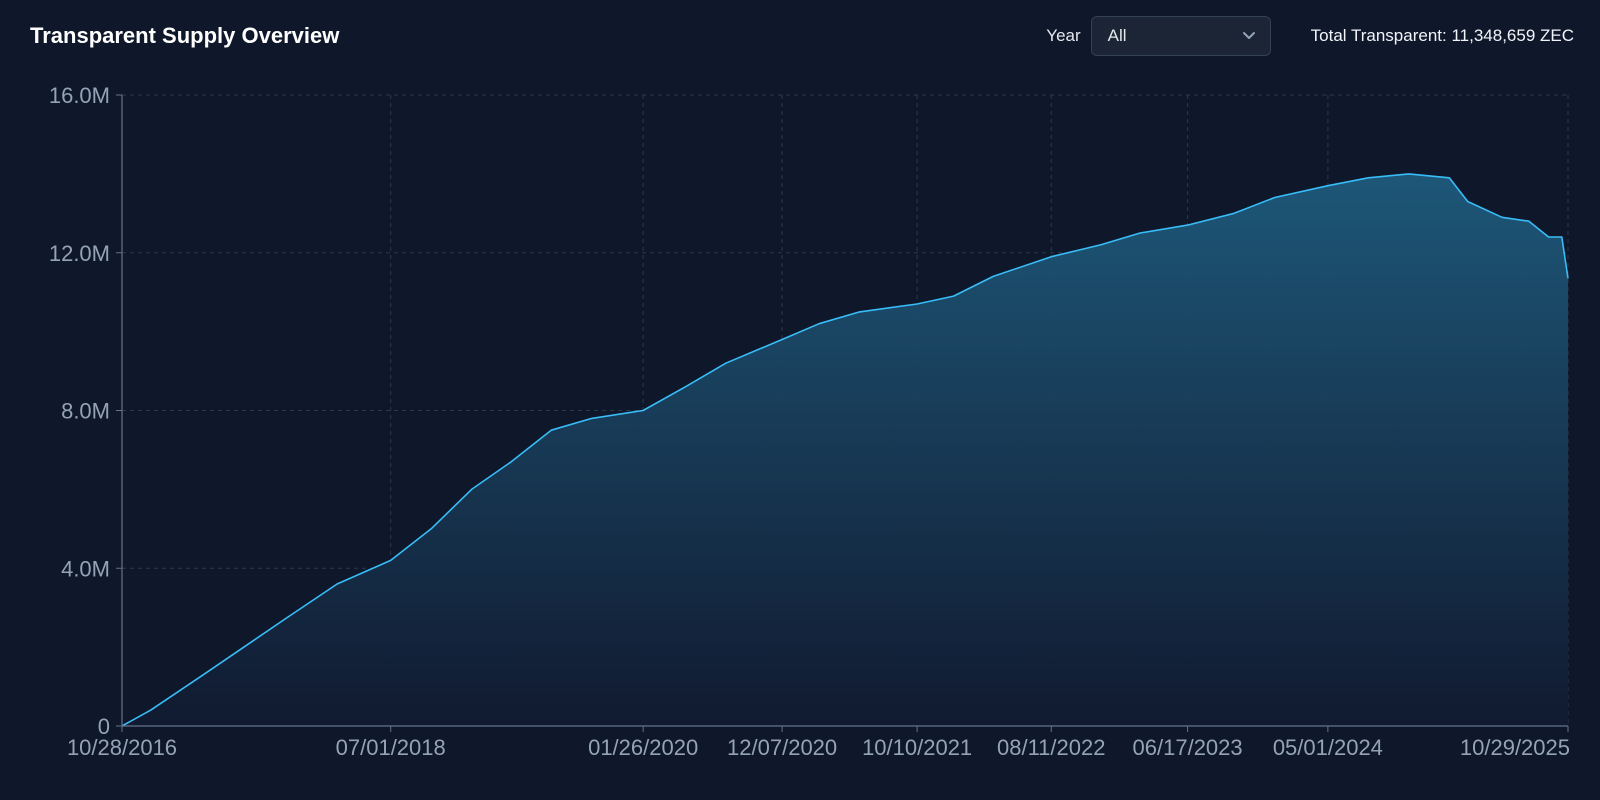 Image resolution: width=1600 pixels, height=800 pixels. Describe the element at coordinates (1063, 35) in the screenshot. I see `year-filter-label: Year` at that location.